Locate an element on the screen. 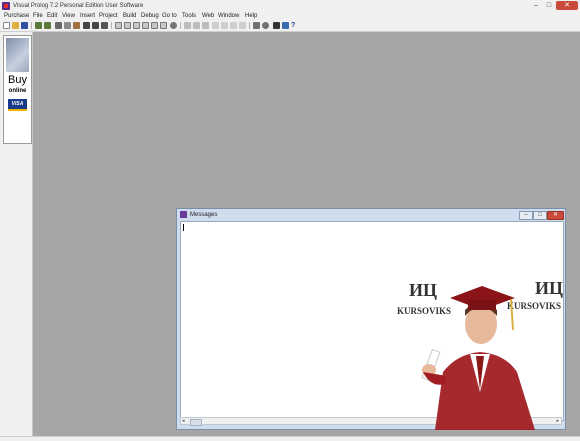 The height and width of the screenshot is (441, 580). pause-icon is located at coordinates (196, 25).